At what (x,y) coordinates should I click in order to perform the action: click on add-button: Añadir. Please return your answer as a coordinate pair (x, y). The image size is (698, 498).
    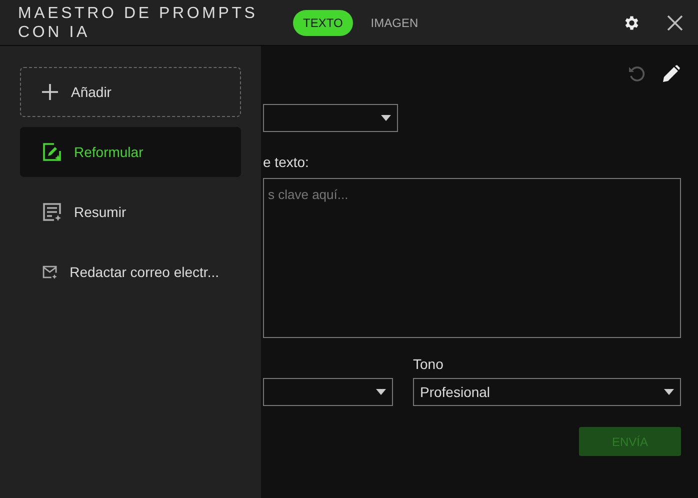
    Looking at the image, I should click on (130, 92).